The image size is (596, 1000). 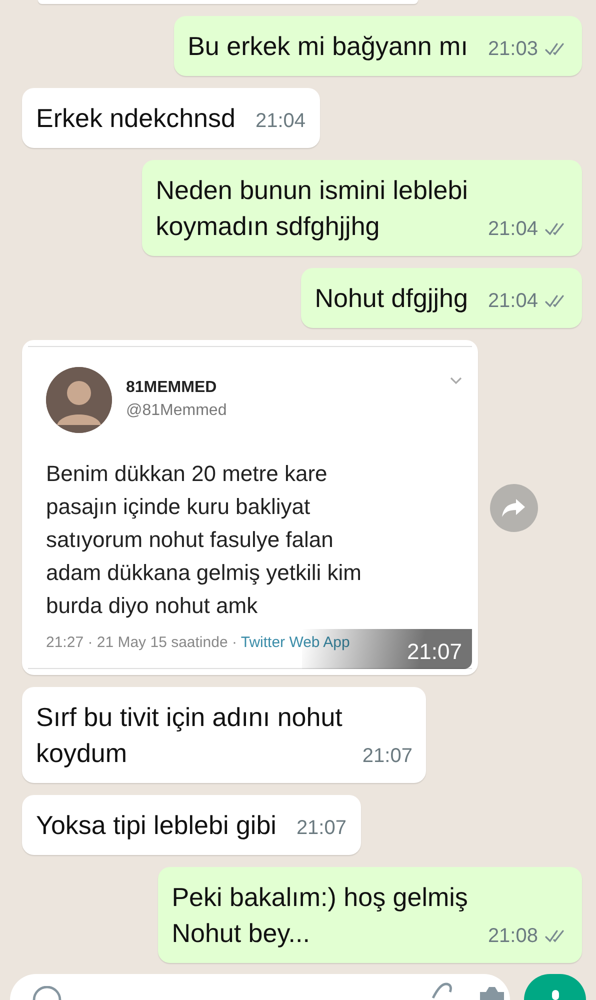 What do you see at coordinates (141, 642) in the screenshot?
I see `tweet-date: 21:27 · 21 May 15 saatinde ·` at bounding box center [141, 642].